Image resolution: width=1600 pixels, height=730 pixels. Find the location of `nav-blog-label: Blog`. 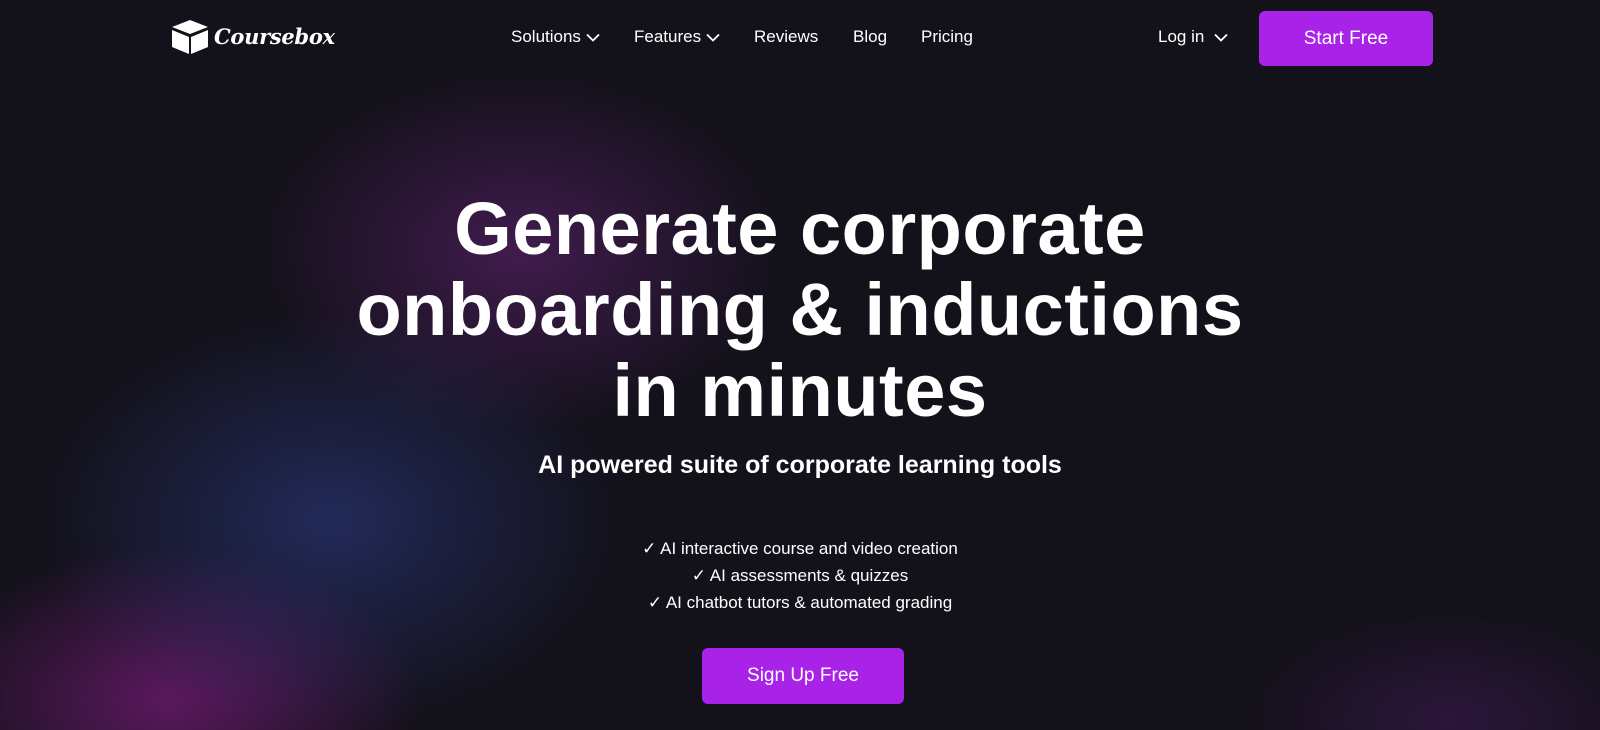

nav-blog-label: Blog is located at coordinates (870, 36).